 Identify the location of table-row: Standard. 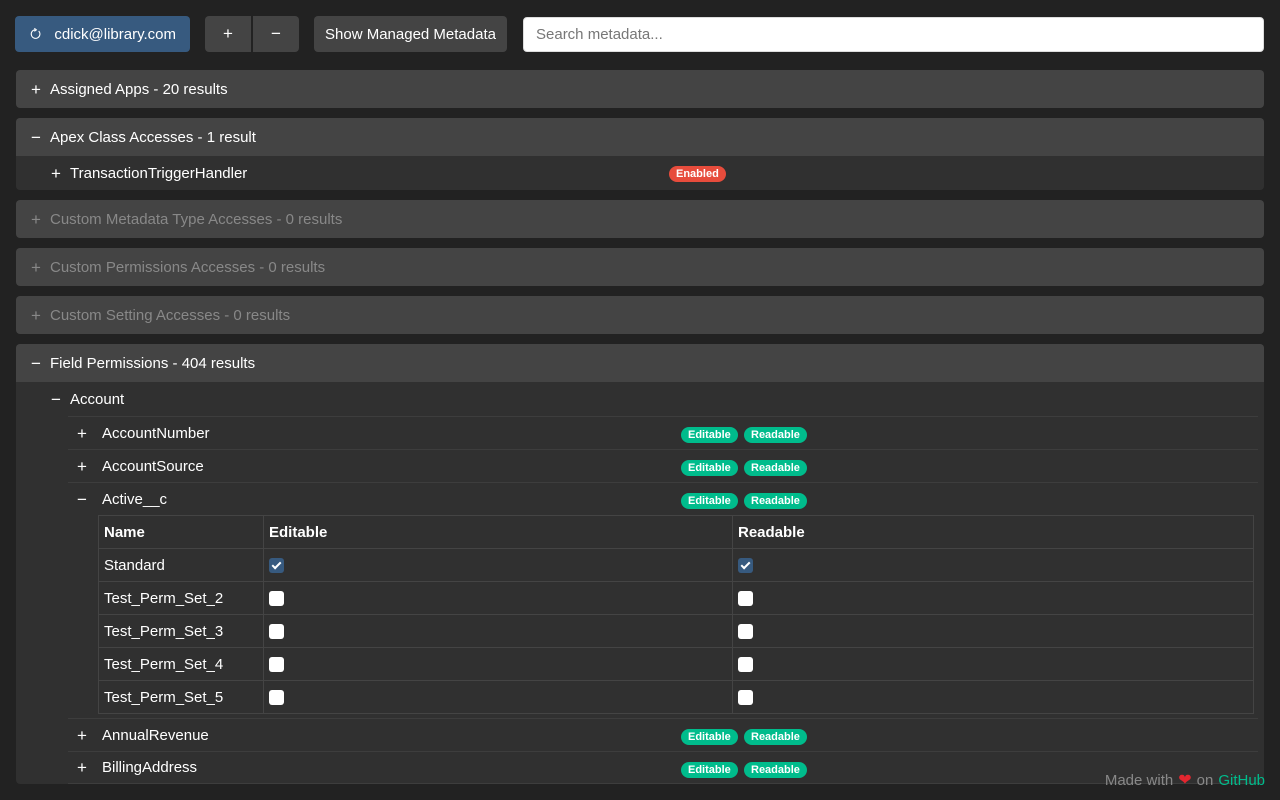
(676, 565).